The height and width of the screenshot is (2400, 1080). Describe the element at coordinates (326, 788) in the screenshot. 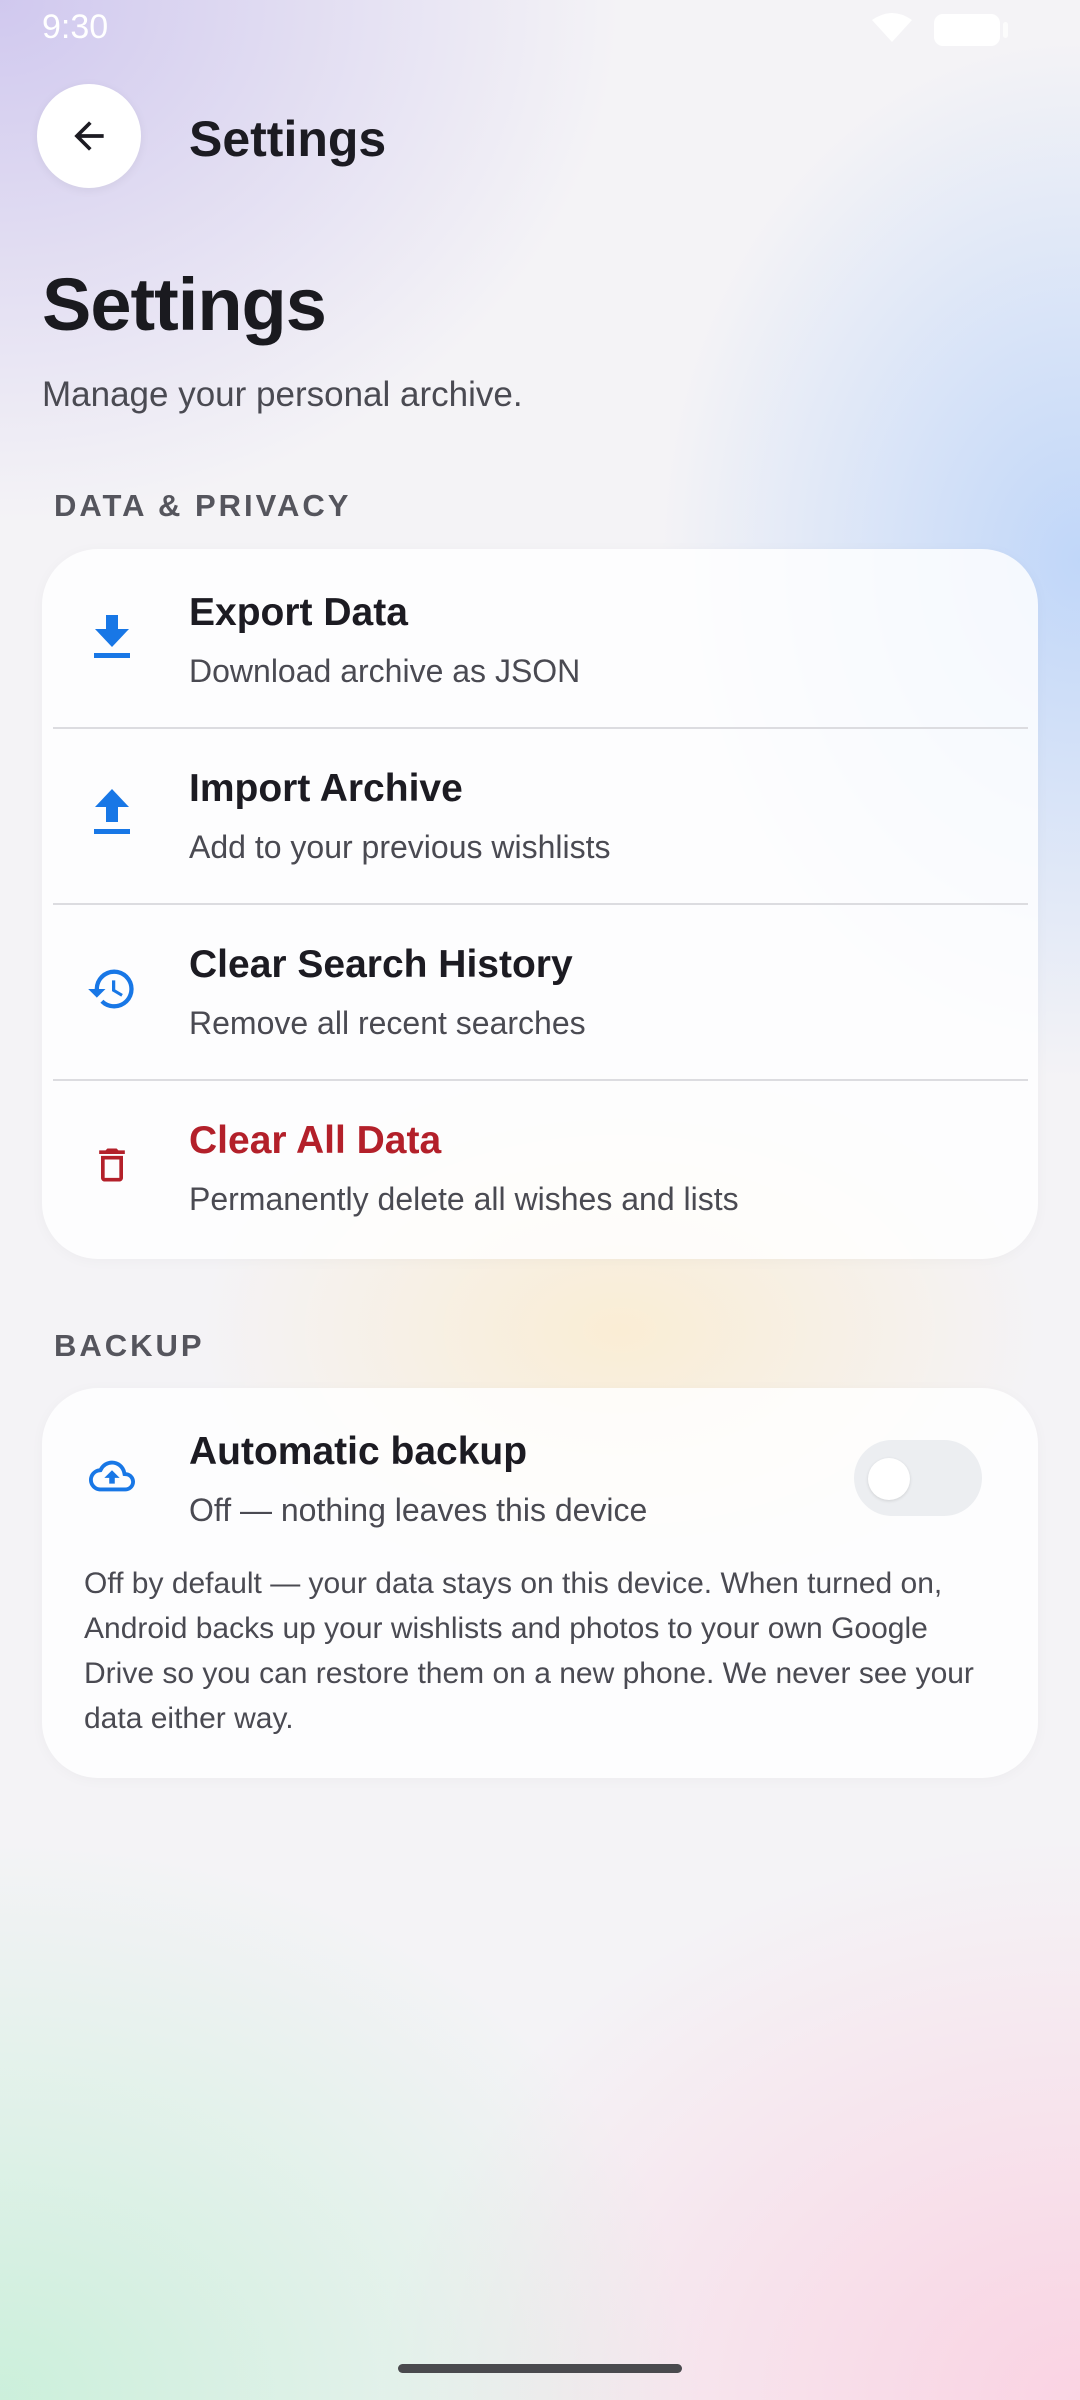

I see `import-archive-title: Import Archive` at that location.